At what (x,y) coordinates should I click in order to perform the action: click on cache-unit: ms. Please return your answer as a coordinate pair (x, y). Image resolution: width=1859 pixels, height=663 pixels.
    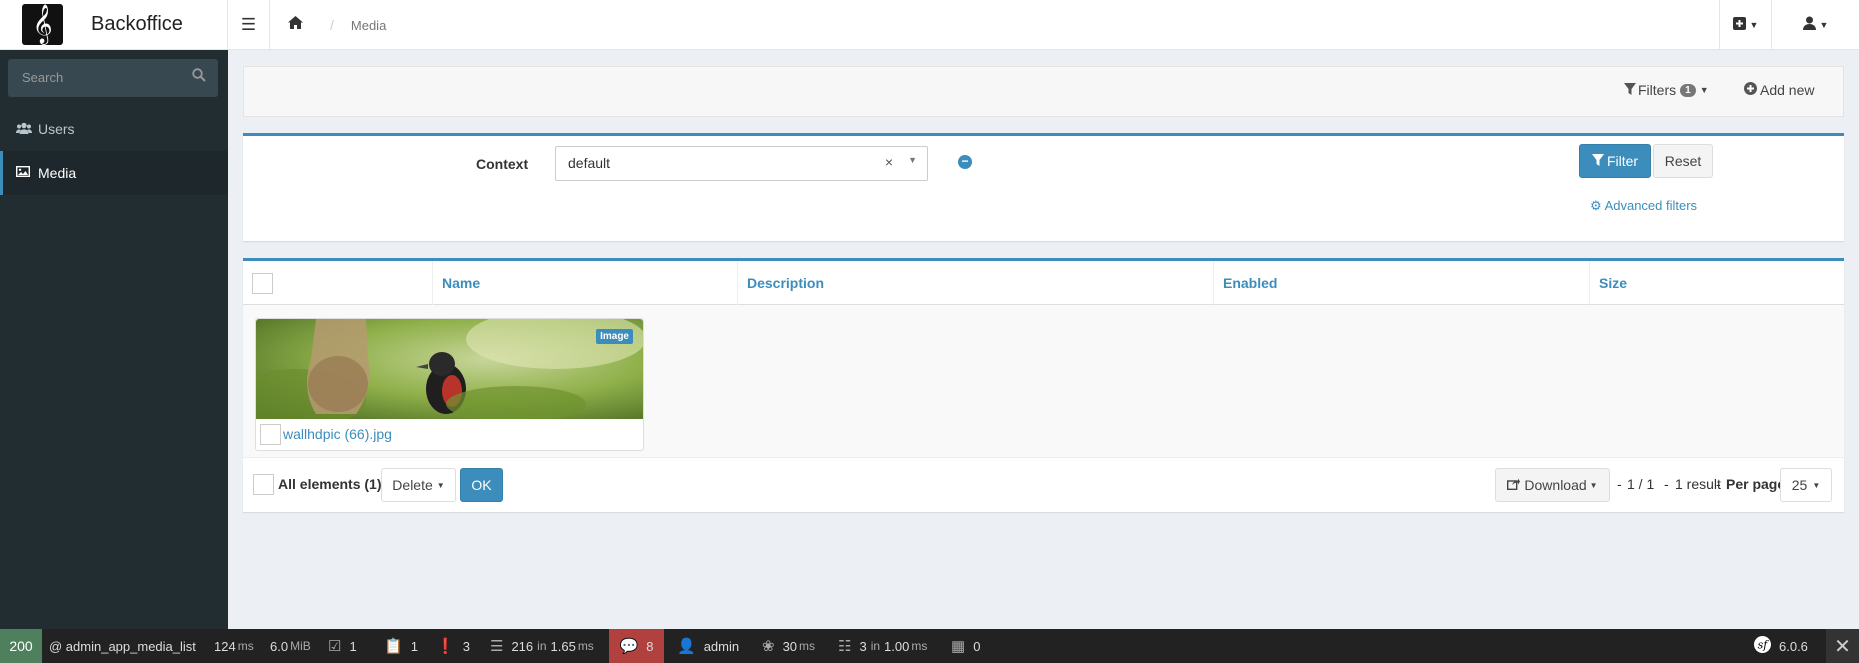
    Looking at the image, I should click on (585, 646).